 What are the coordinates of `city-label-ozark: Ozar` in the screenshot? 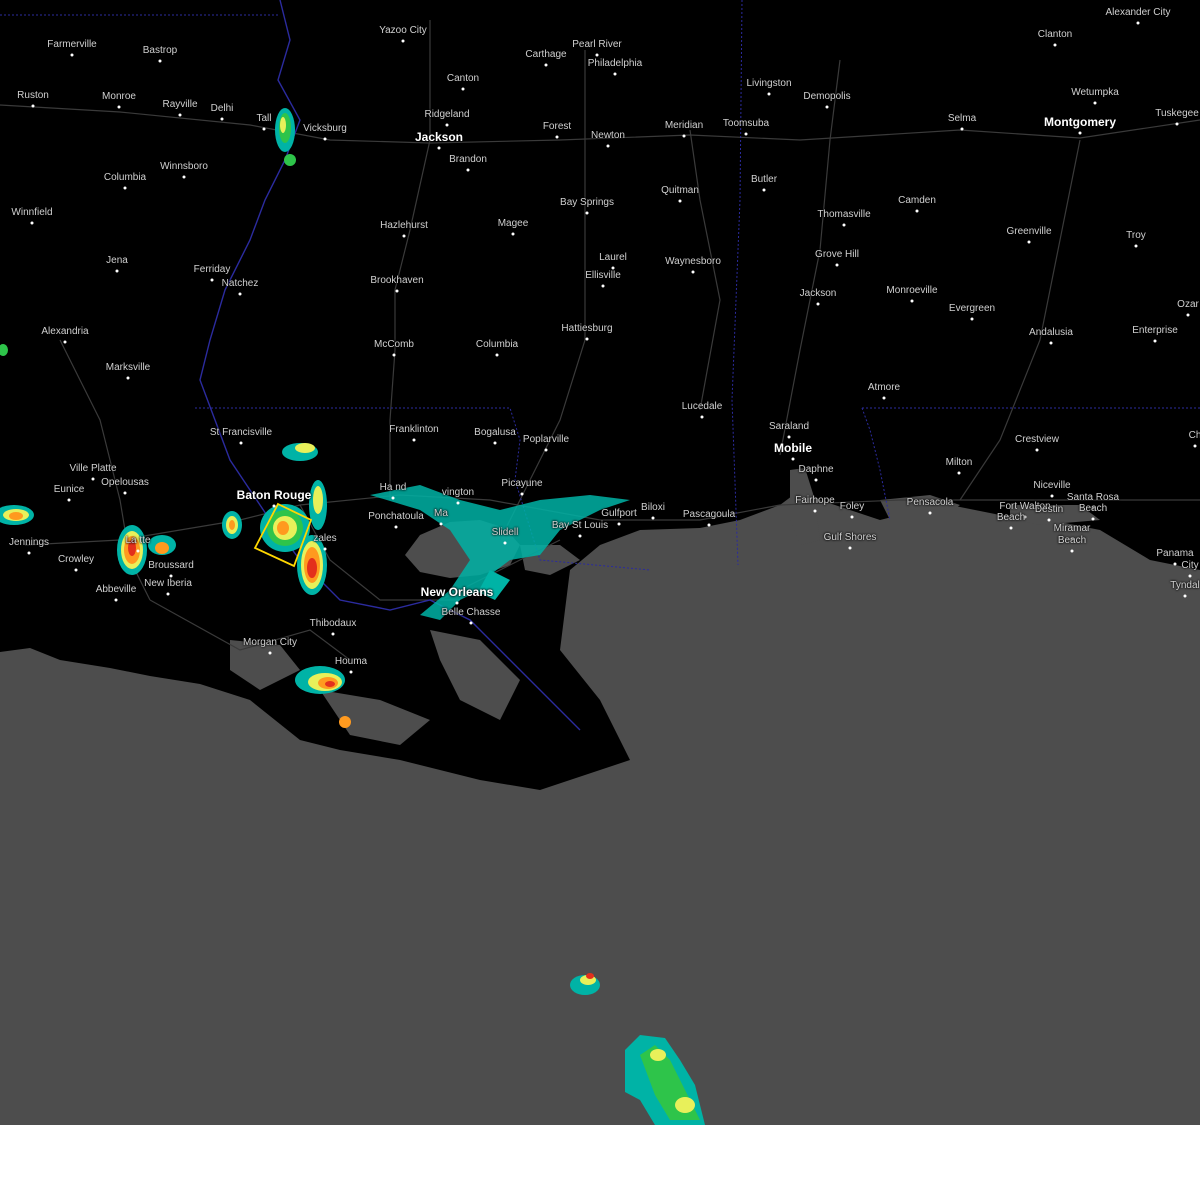 It's located at (1188, 304).